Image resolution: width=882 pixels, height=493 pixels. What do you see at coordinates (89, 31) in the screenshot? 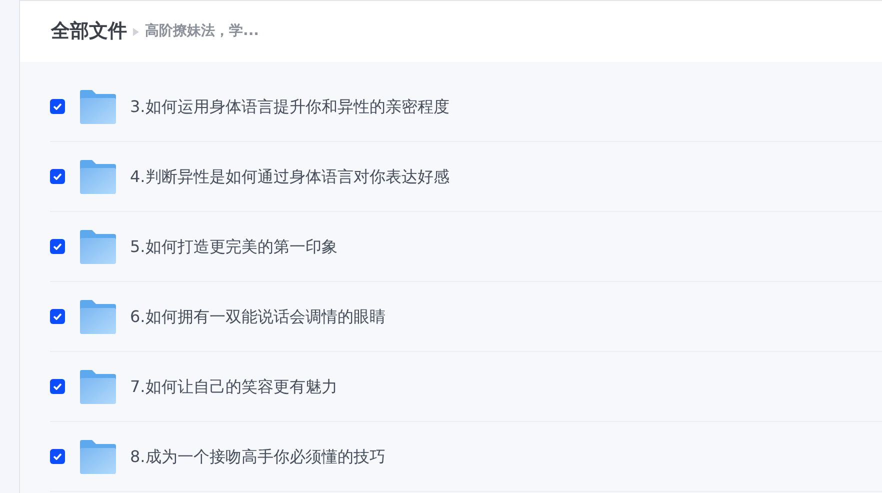
I see `page-title: 全部文件` at bounding box center [89, 31].